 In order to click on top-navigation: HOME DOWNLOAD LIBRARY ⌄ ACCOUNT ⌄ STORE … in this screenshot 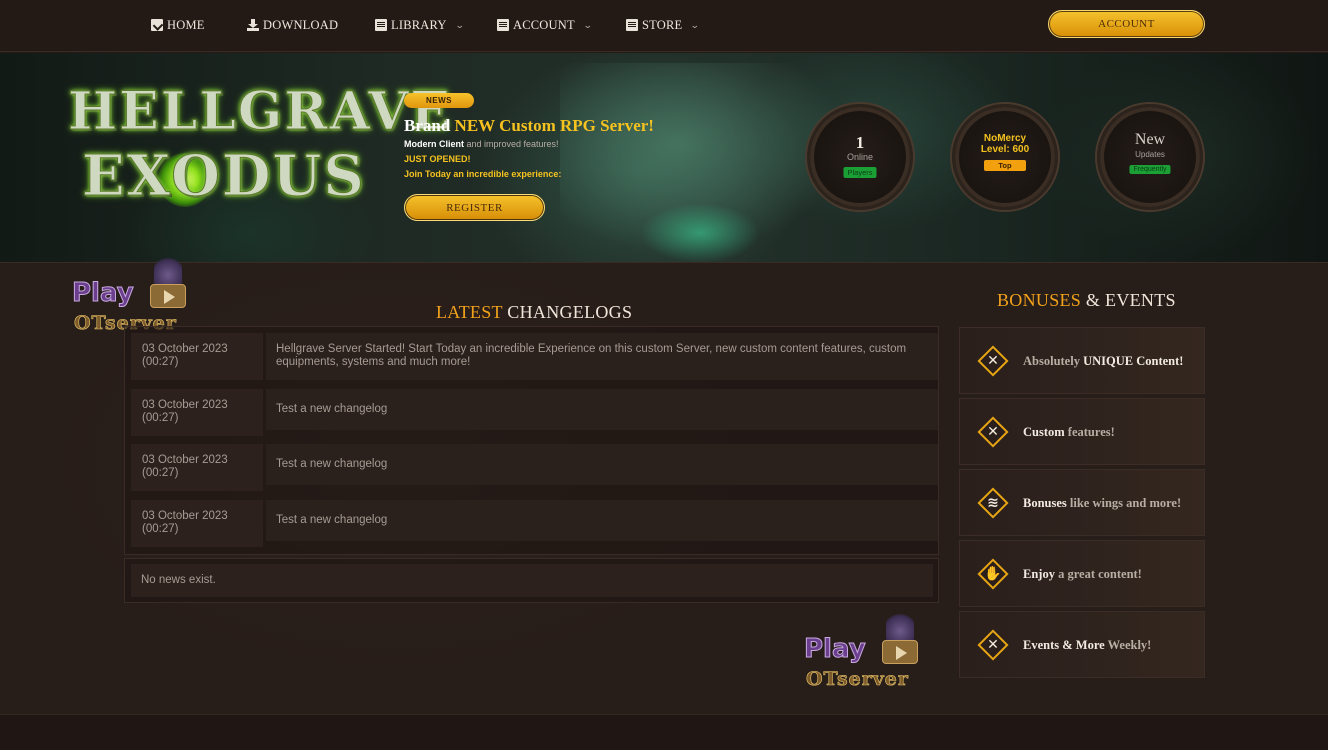, I will do `click(664, 26)`.